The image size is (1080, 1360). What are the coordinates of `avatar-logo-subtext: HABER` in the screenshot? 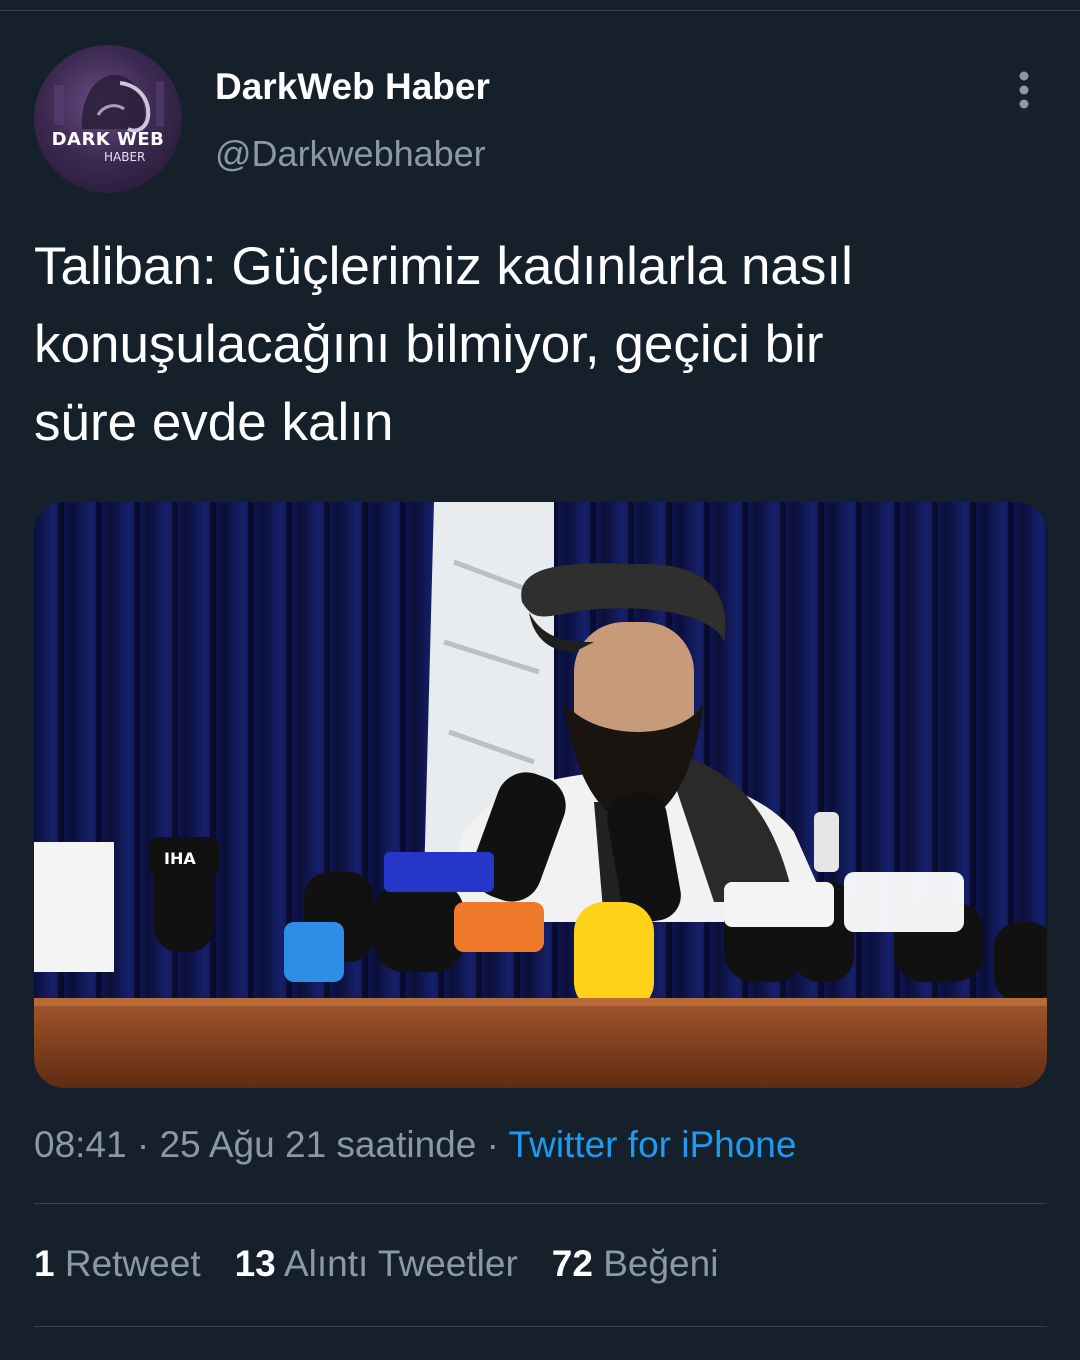 It's located at (125, 157).